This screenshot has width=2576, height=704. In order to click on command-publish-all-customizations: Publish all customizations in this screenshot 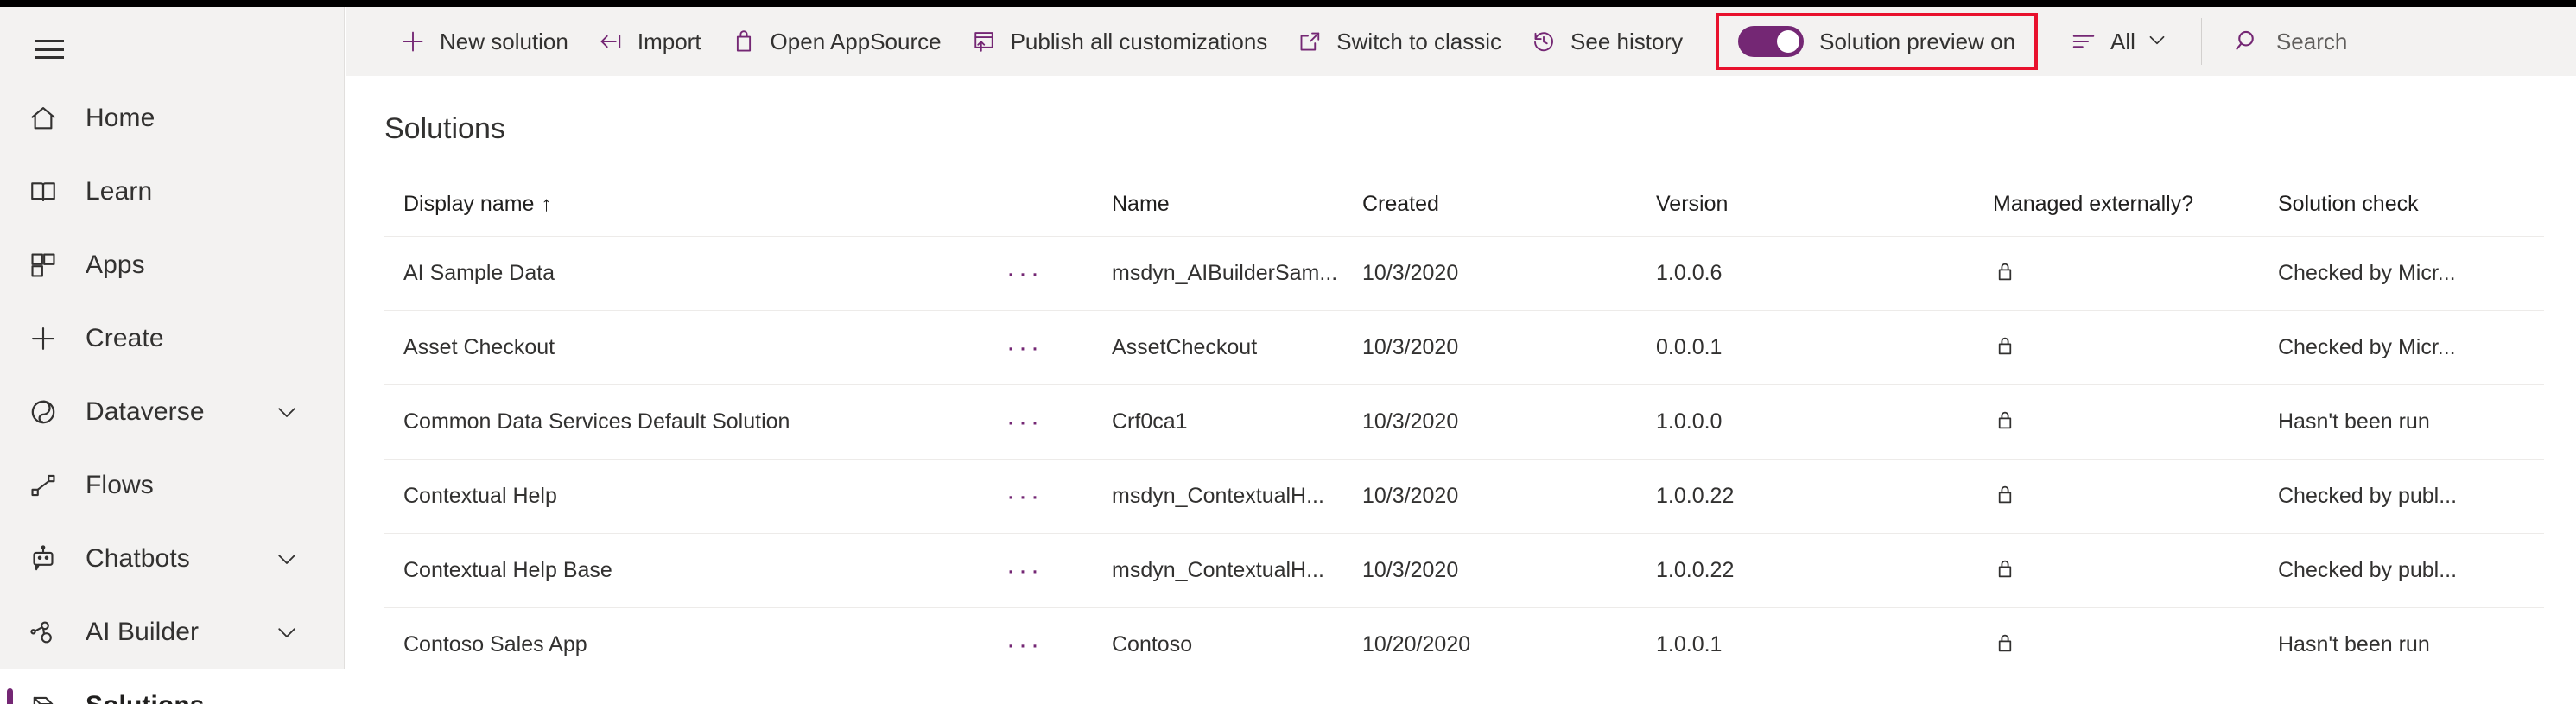, I will do `click(1118, 41)`.